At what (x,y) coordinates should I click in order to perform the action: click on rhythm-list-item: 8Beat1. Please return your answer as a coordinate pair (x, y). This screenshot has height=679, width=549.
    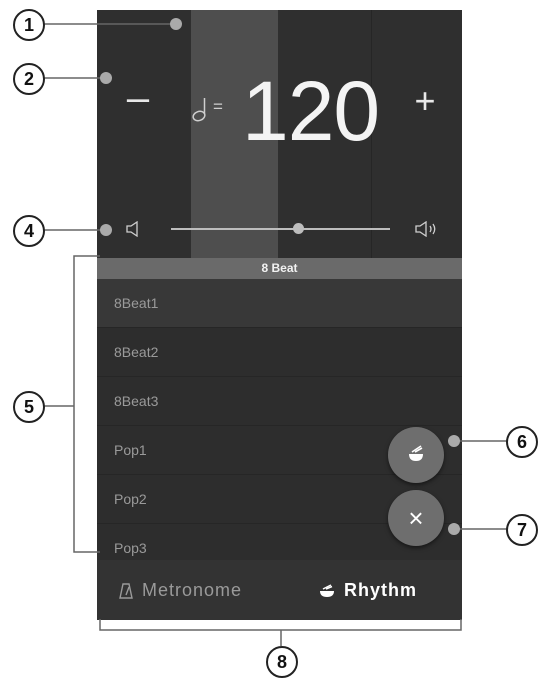
    Looking at the image, I should click on (279, 303).